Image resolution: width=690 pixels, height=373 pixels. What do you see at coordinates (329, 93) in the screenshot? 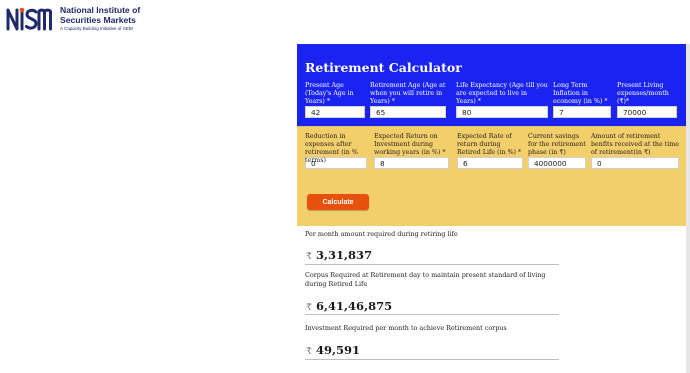
I see `present-age-label: Present Age (Today's Age in Years) *` at bounding box center [329, 93].